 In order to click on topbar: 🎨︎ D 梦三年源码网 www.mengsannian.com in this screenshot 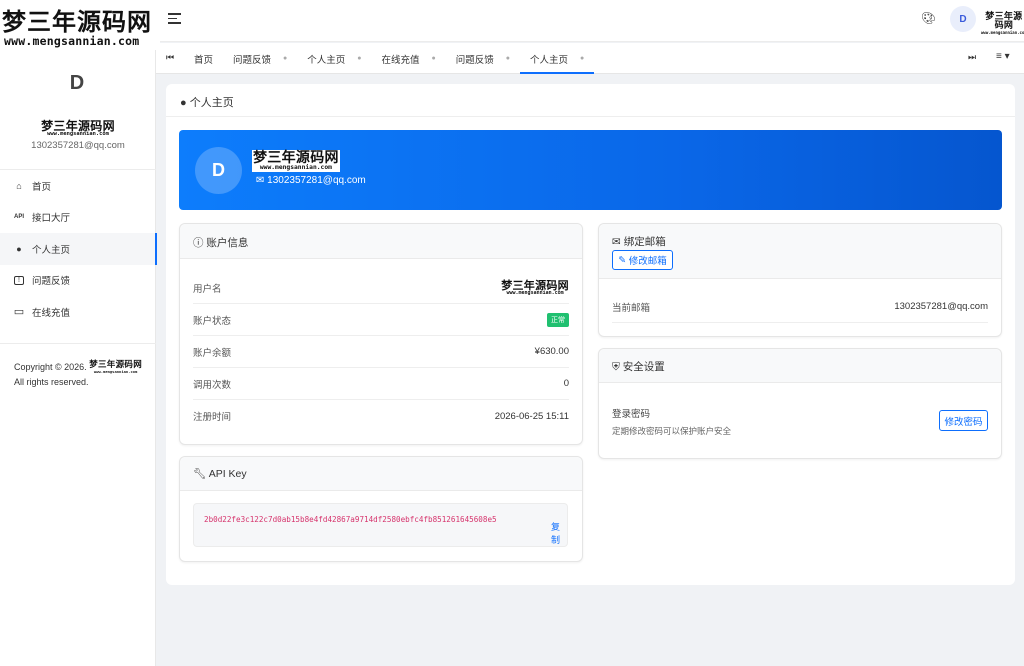, I will do `click(590, 21)`.